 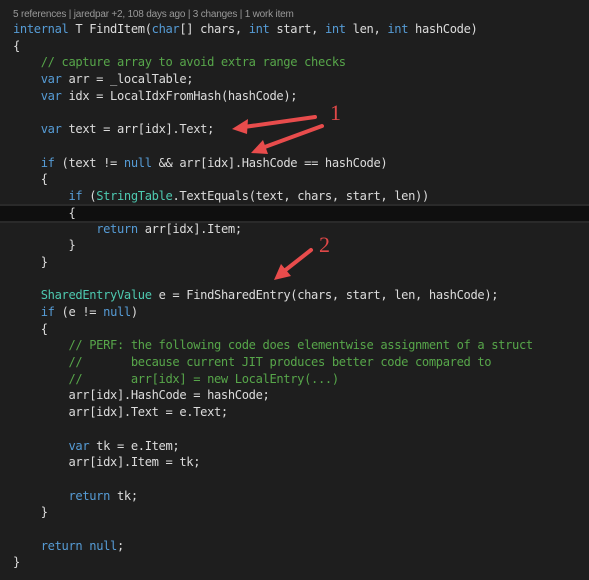 I want to click on text-token: ;, so click(x=120, y=545).